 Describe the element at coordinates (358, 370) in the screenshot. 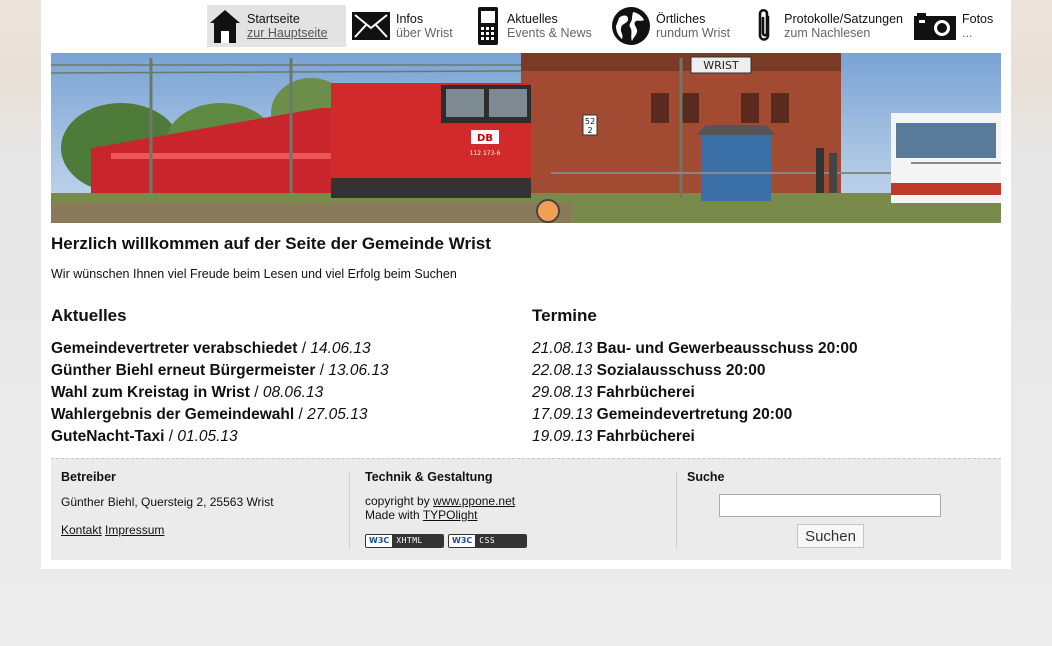

I see `news-date: 13.06.13` at that location.